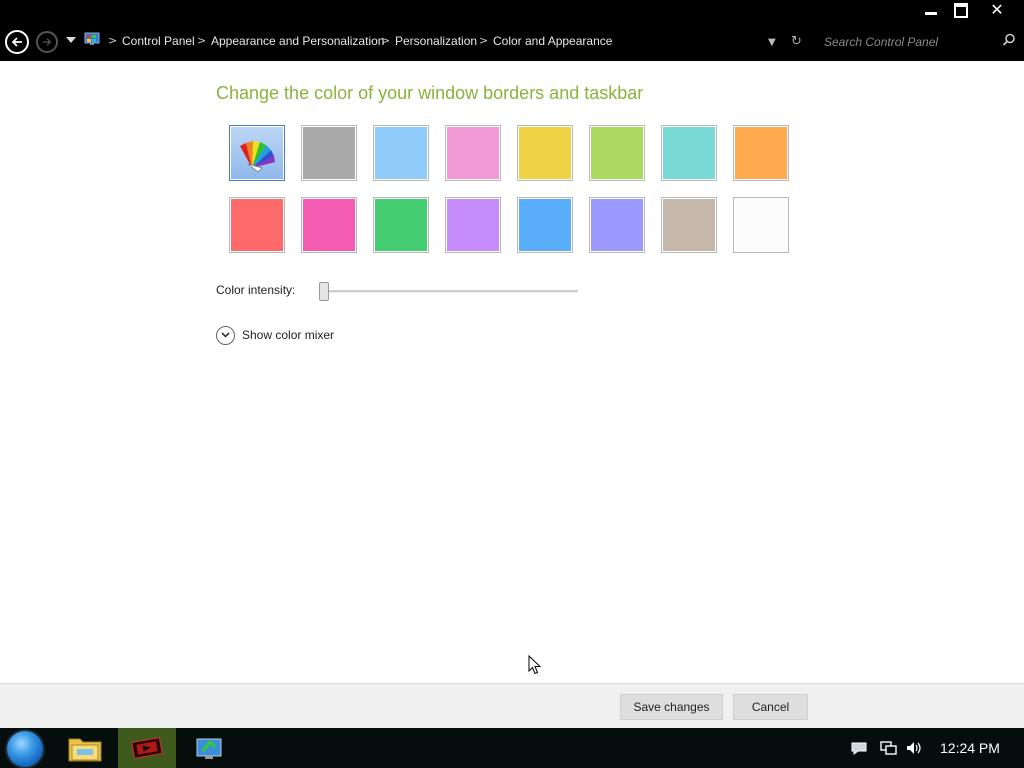  Describe the element at coordinates (671, 707) in the screenshot. I see `save-changes-button: Save changes` at that location.